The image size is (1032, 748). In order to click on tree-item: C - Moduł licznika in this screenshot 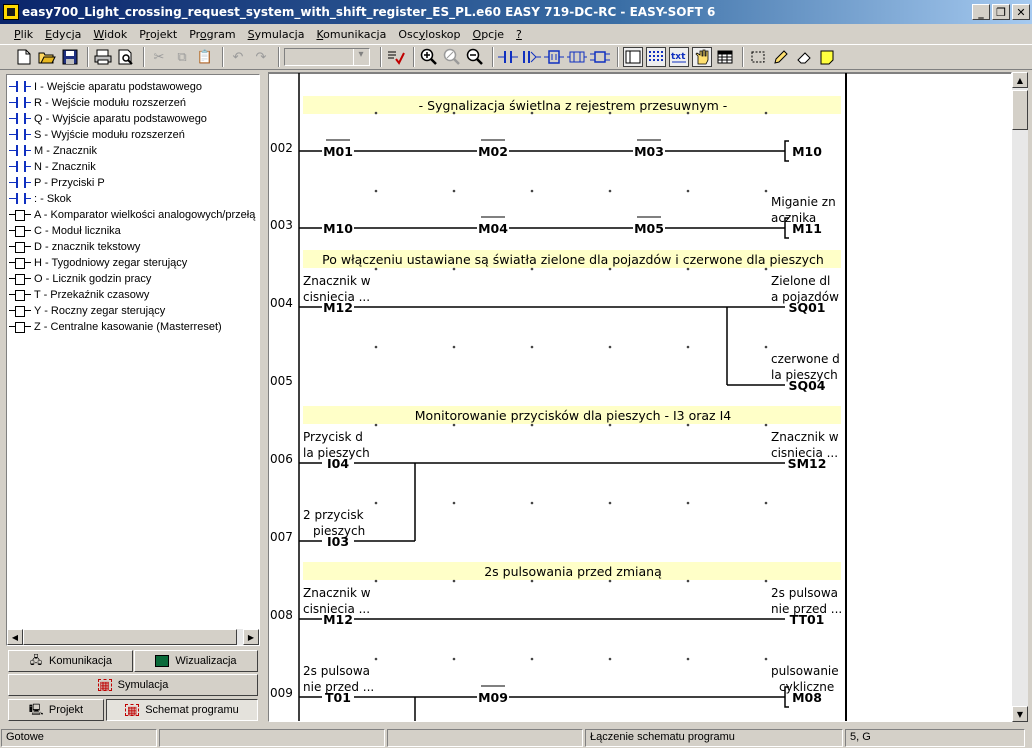, I will do `click(134, 231)`.